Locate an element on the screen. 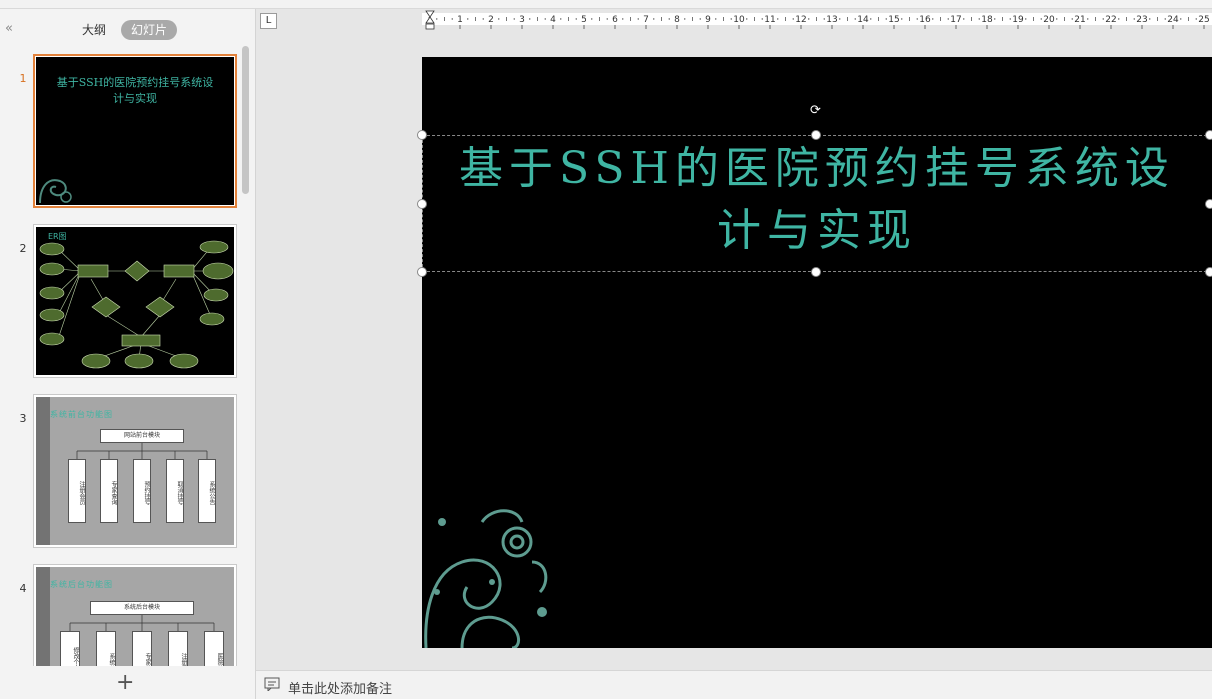 The image size is (1212, 699). tab-stop-selector: L is located at coordinates (268, 21).